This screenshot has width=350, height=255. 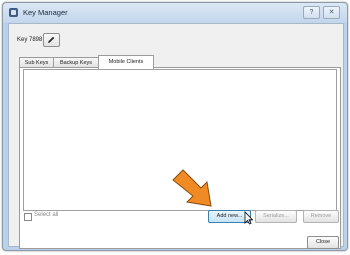 What do you see at coordinates (192, 188) in the screenshot?
I see `annotation-arrow-icon` at bounding box center [192, 188].